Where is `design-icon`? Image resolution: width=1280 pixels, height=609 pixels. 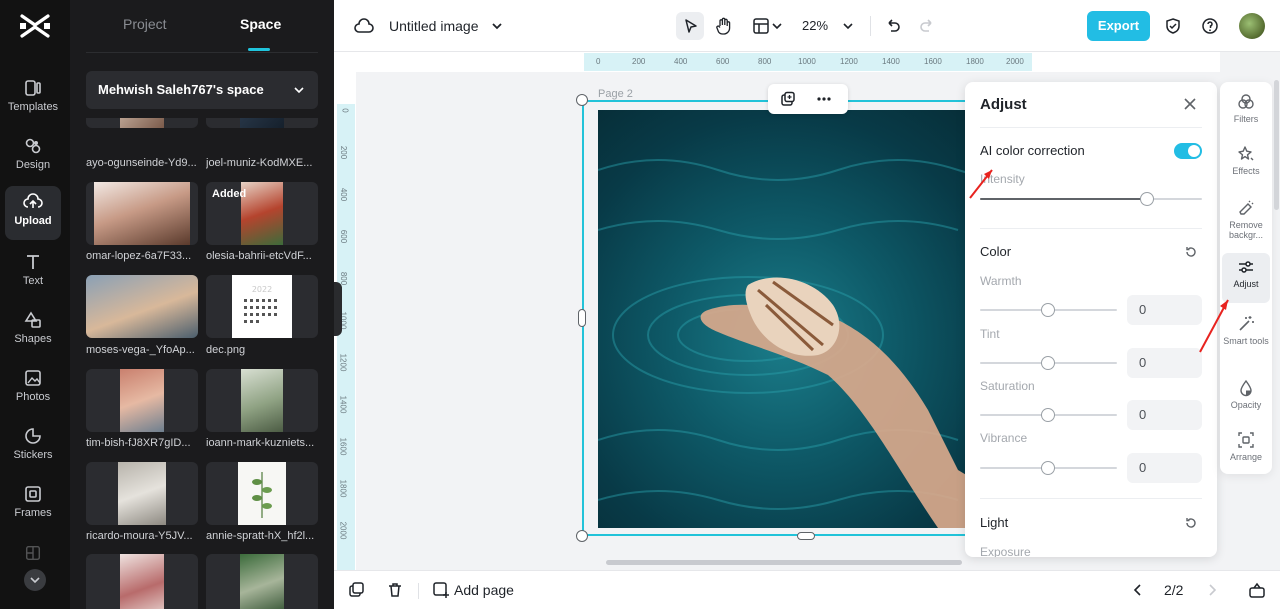 design-icon is located at coordinates (33, 146).